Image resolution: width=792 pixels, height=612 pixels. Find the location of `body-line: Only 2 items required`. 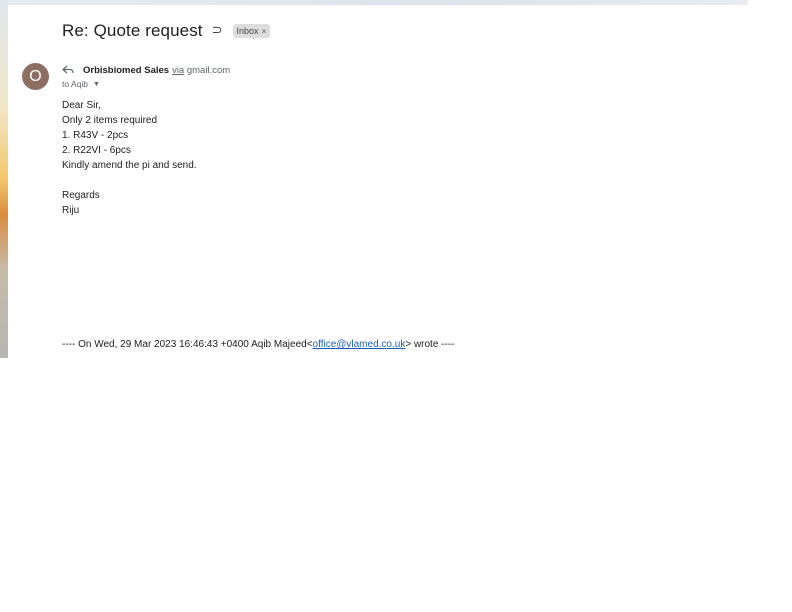

body-line: Only 2 items required is located at coordinates (110, 120).